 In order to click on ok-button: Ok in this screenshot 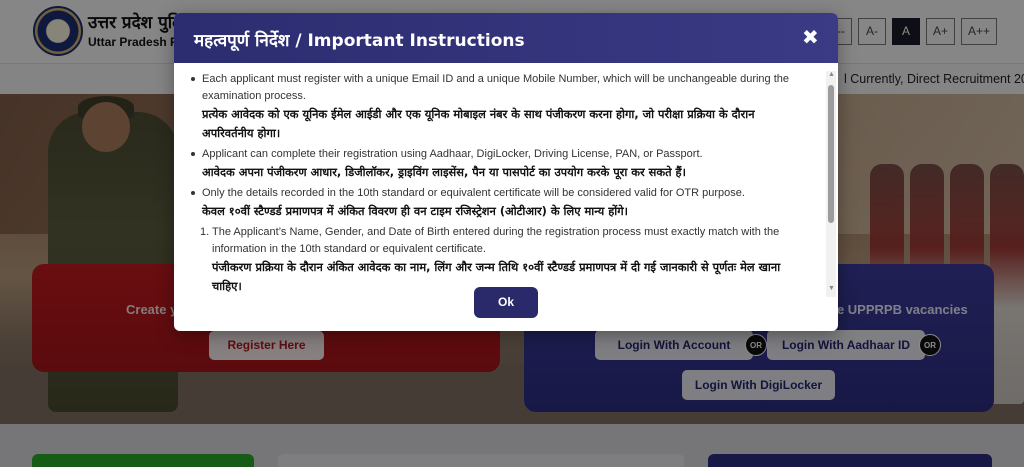, I will do `click(506, 302)`.